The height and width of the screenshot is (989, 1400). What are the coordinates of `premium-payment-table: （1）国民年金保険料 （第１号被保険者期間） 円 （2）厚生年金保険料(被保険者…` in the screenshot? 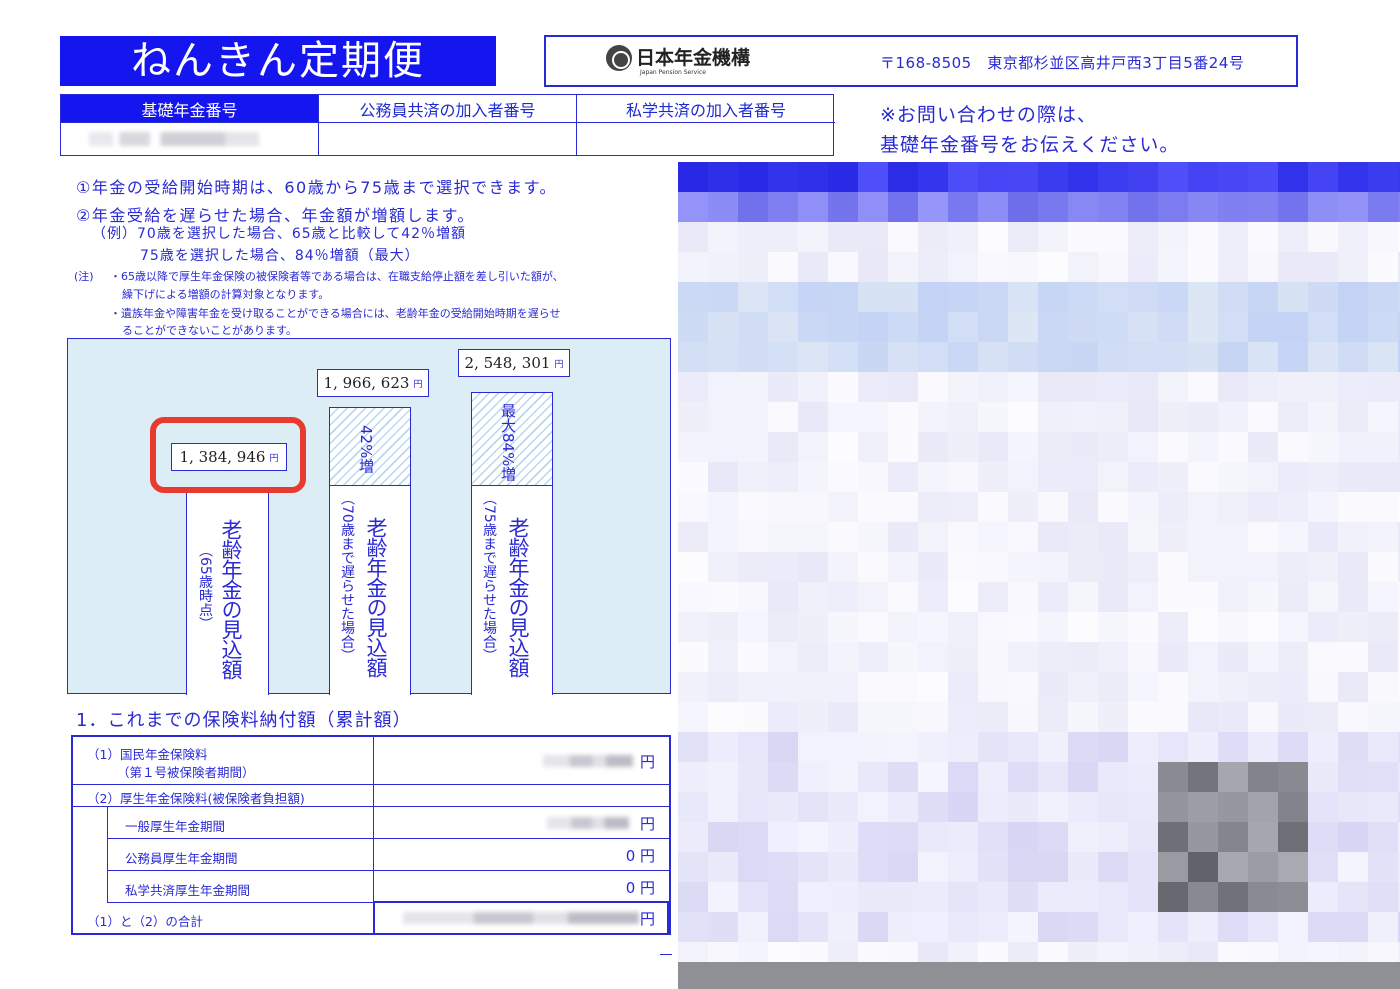 It's located at (371, 835).